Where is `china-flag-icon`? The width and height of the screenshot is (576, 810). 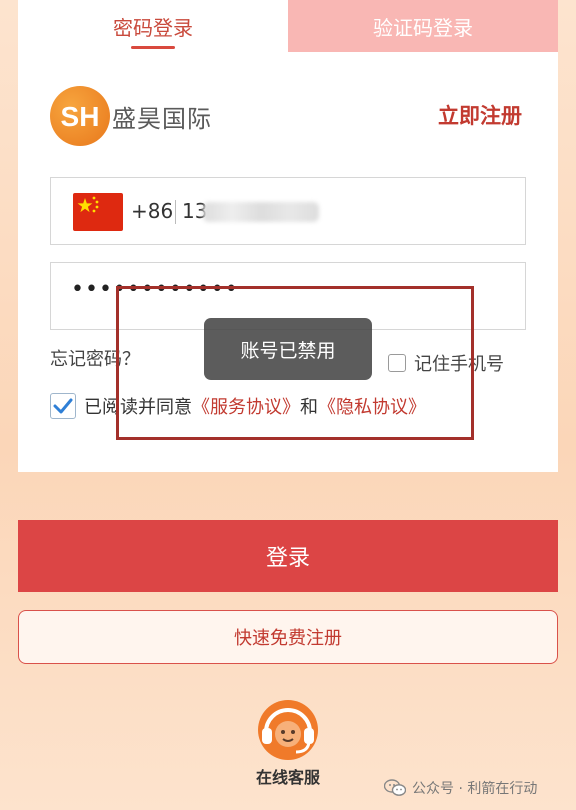 china-flag-icon is located at coordinates (98, 212).